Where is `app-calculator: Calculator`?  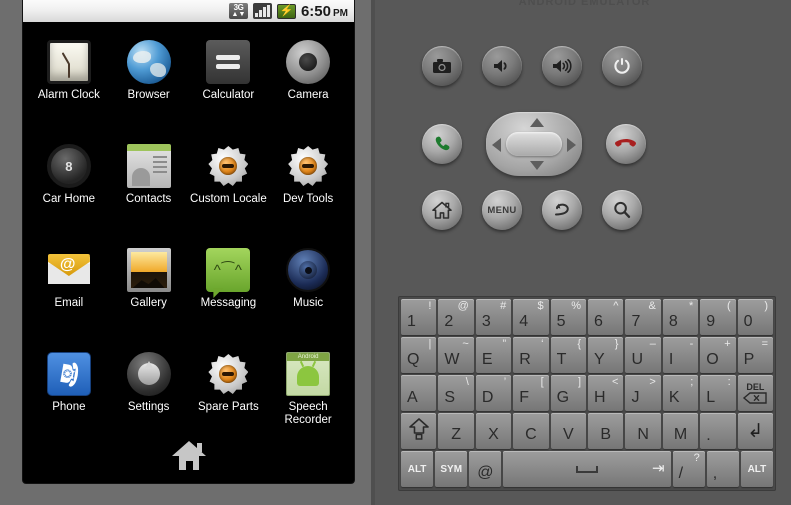 app-calculator: Calculator is located at coordinates (229, 79).